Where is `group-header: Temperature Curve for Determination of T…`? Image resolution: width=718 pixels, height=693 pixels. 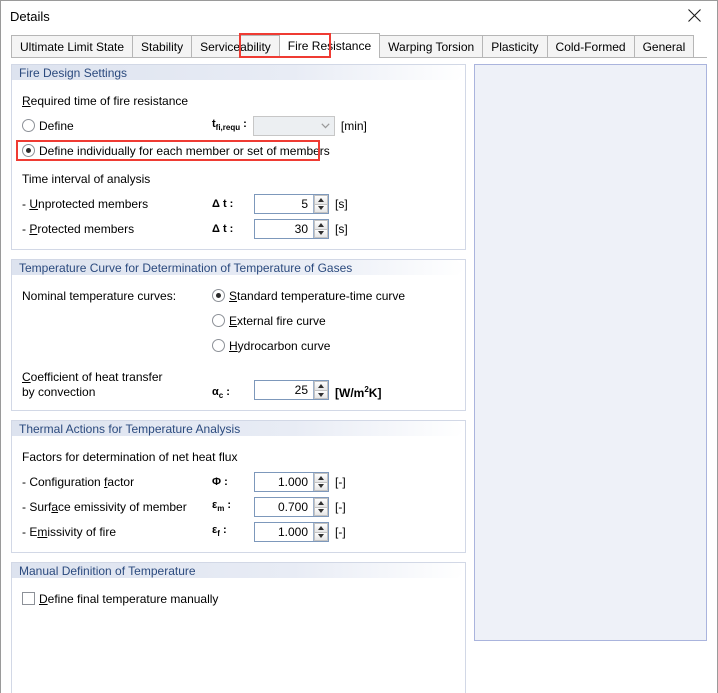 group-header: Temperature Curve for Determination of T… is located at coordinates (238, 268).